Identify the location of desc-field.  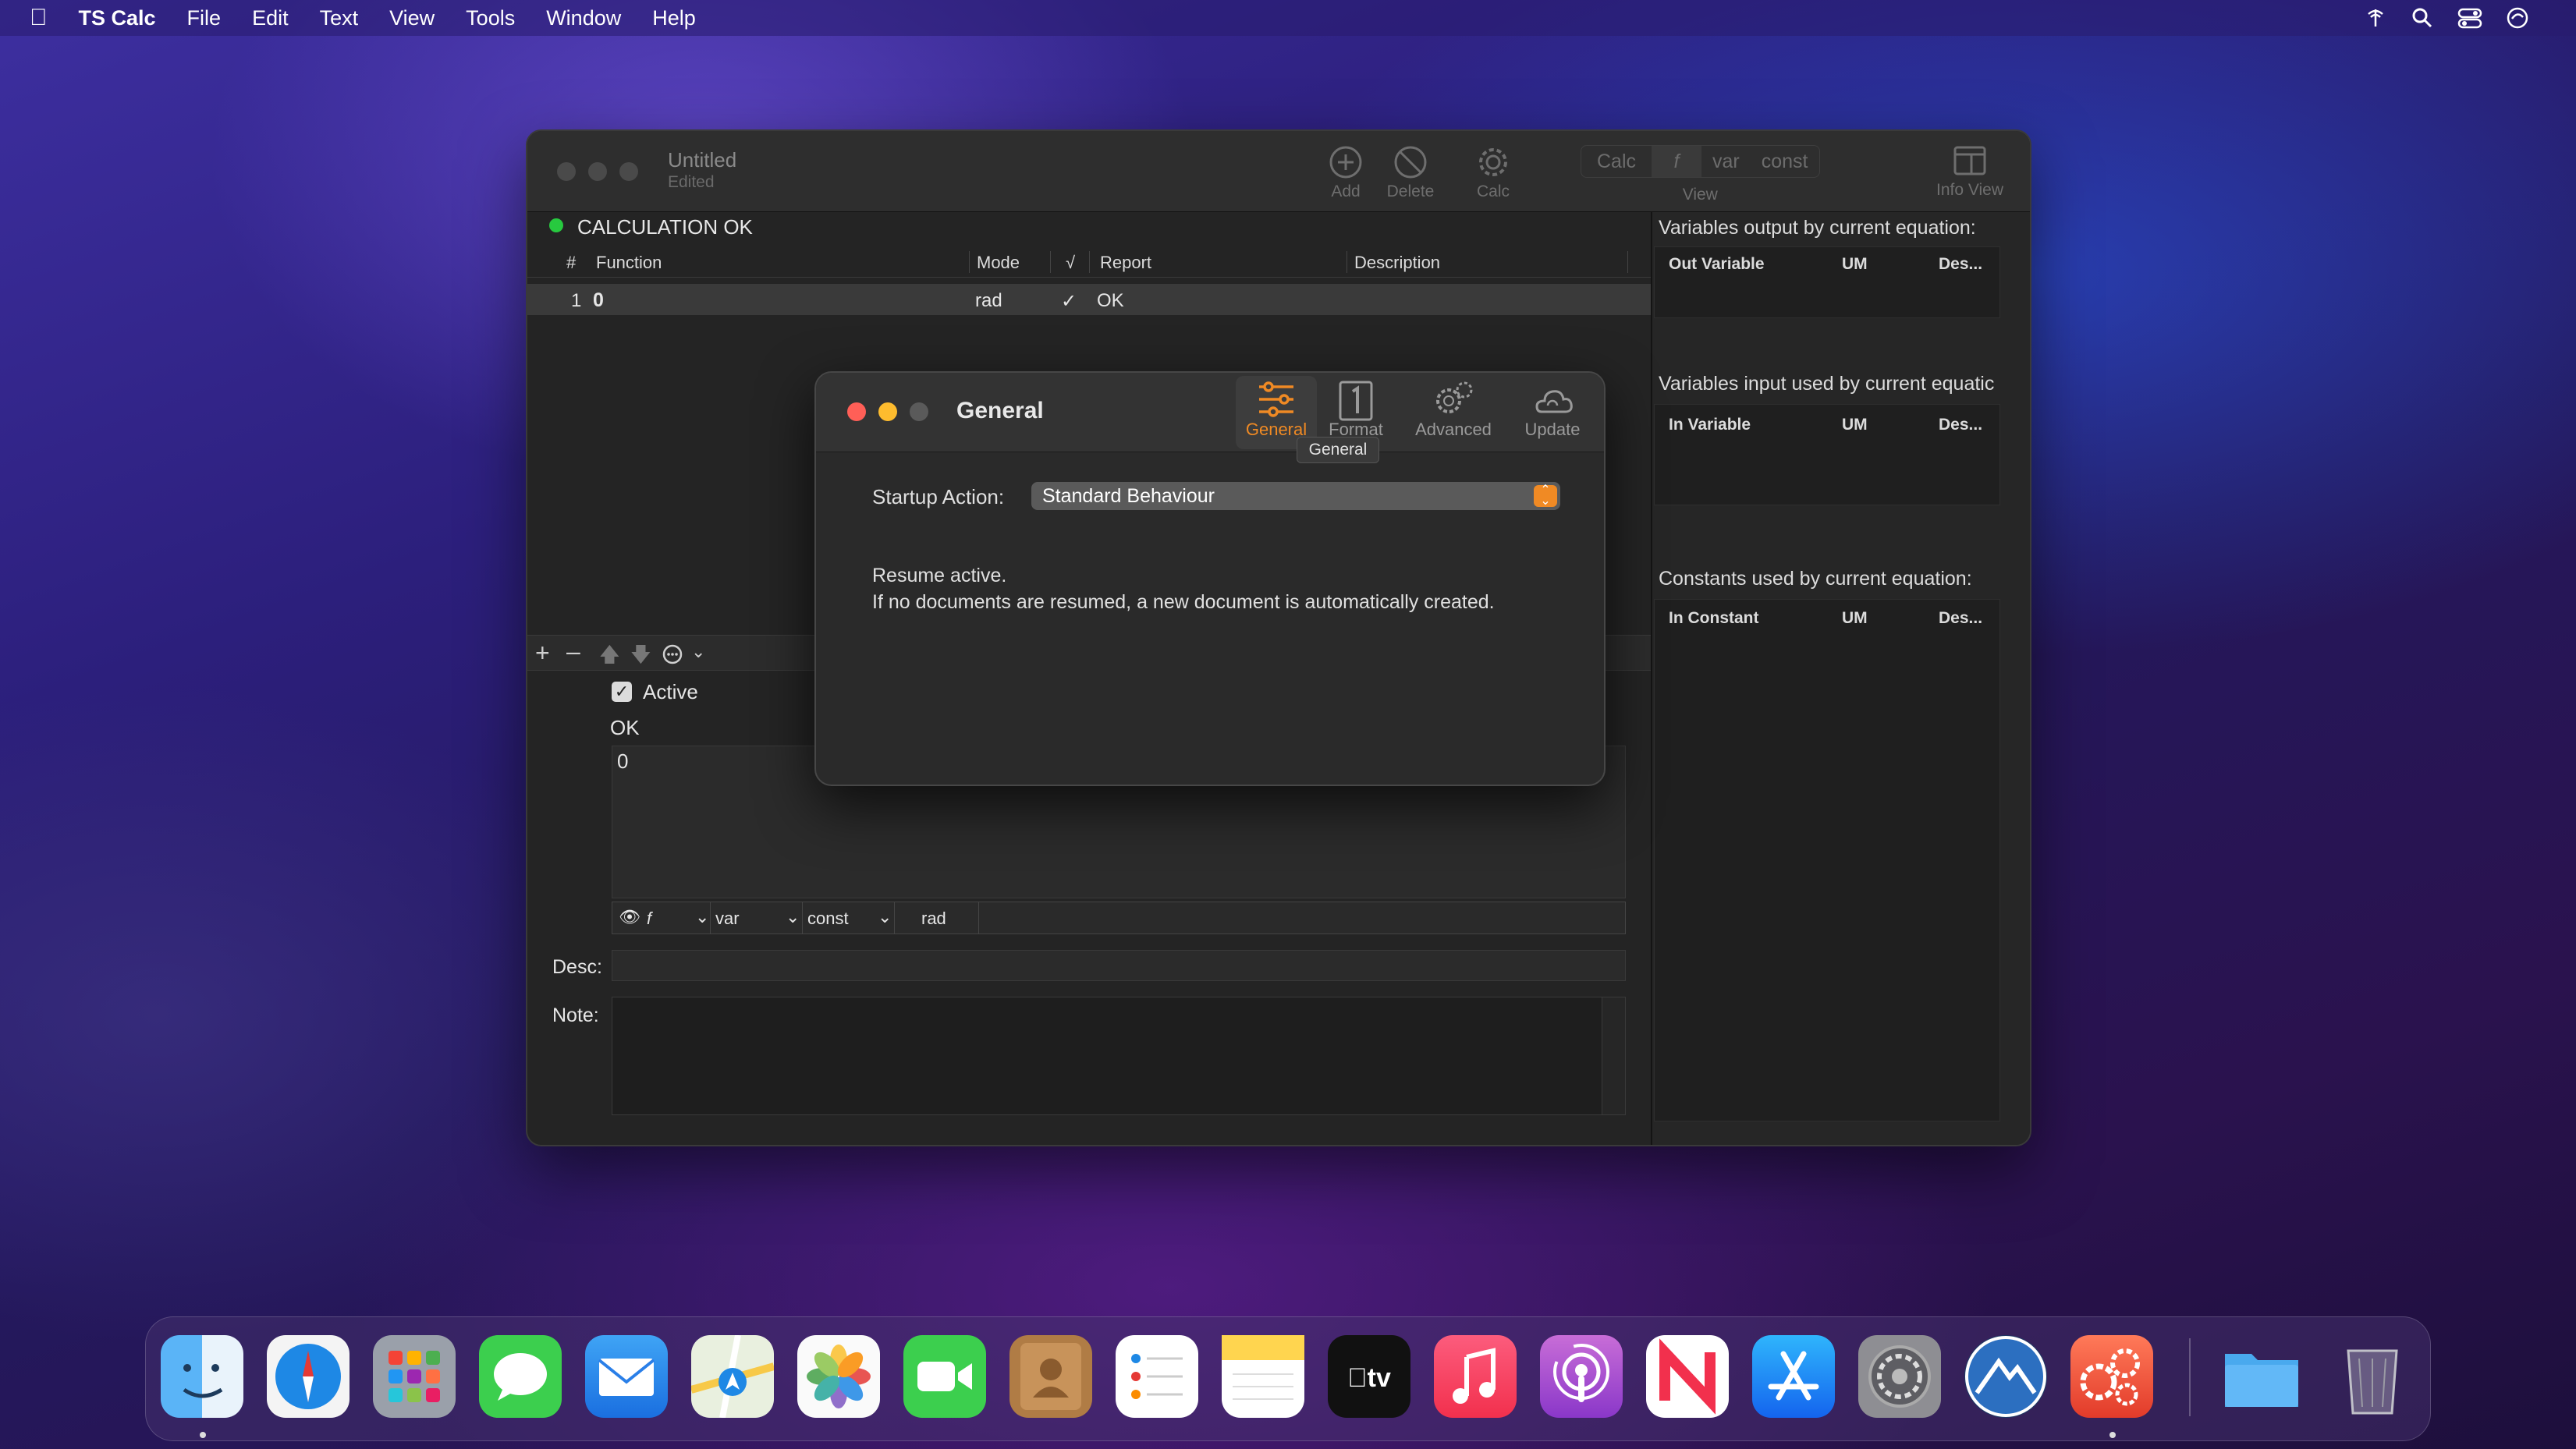
(1119, 965).